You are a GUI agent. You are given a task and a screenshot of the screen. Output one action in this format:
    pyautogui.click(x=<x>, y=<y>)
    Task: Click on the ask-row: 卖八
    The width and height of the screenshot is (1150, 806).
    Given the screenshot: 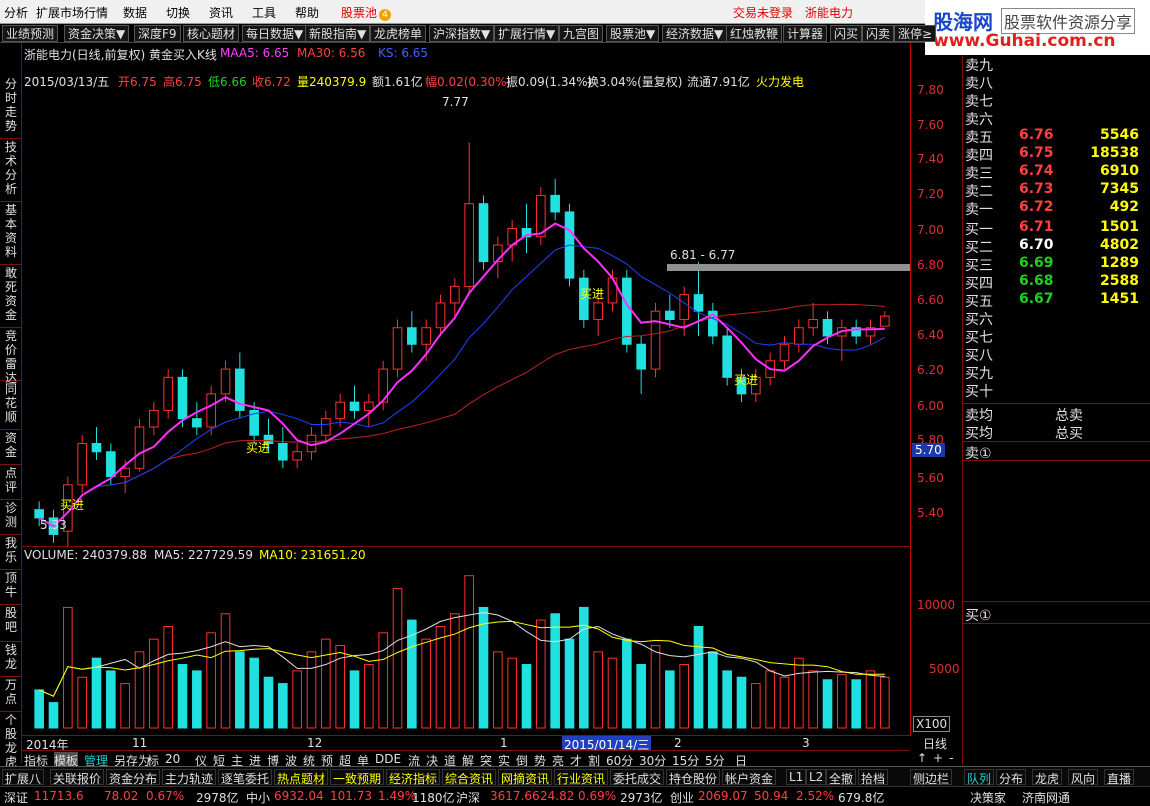 What is the action you would take?
    pyautogui.click(x=1057, y=82)
    